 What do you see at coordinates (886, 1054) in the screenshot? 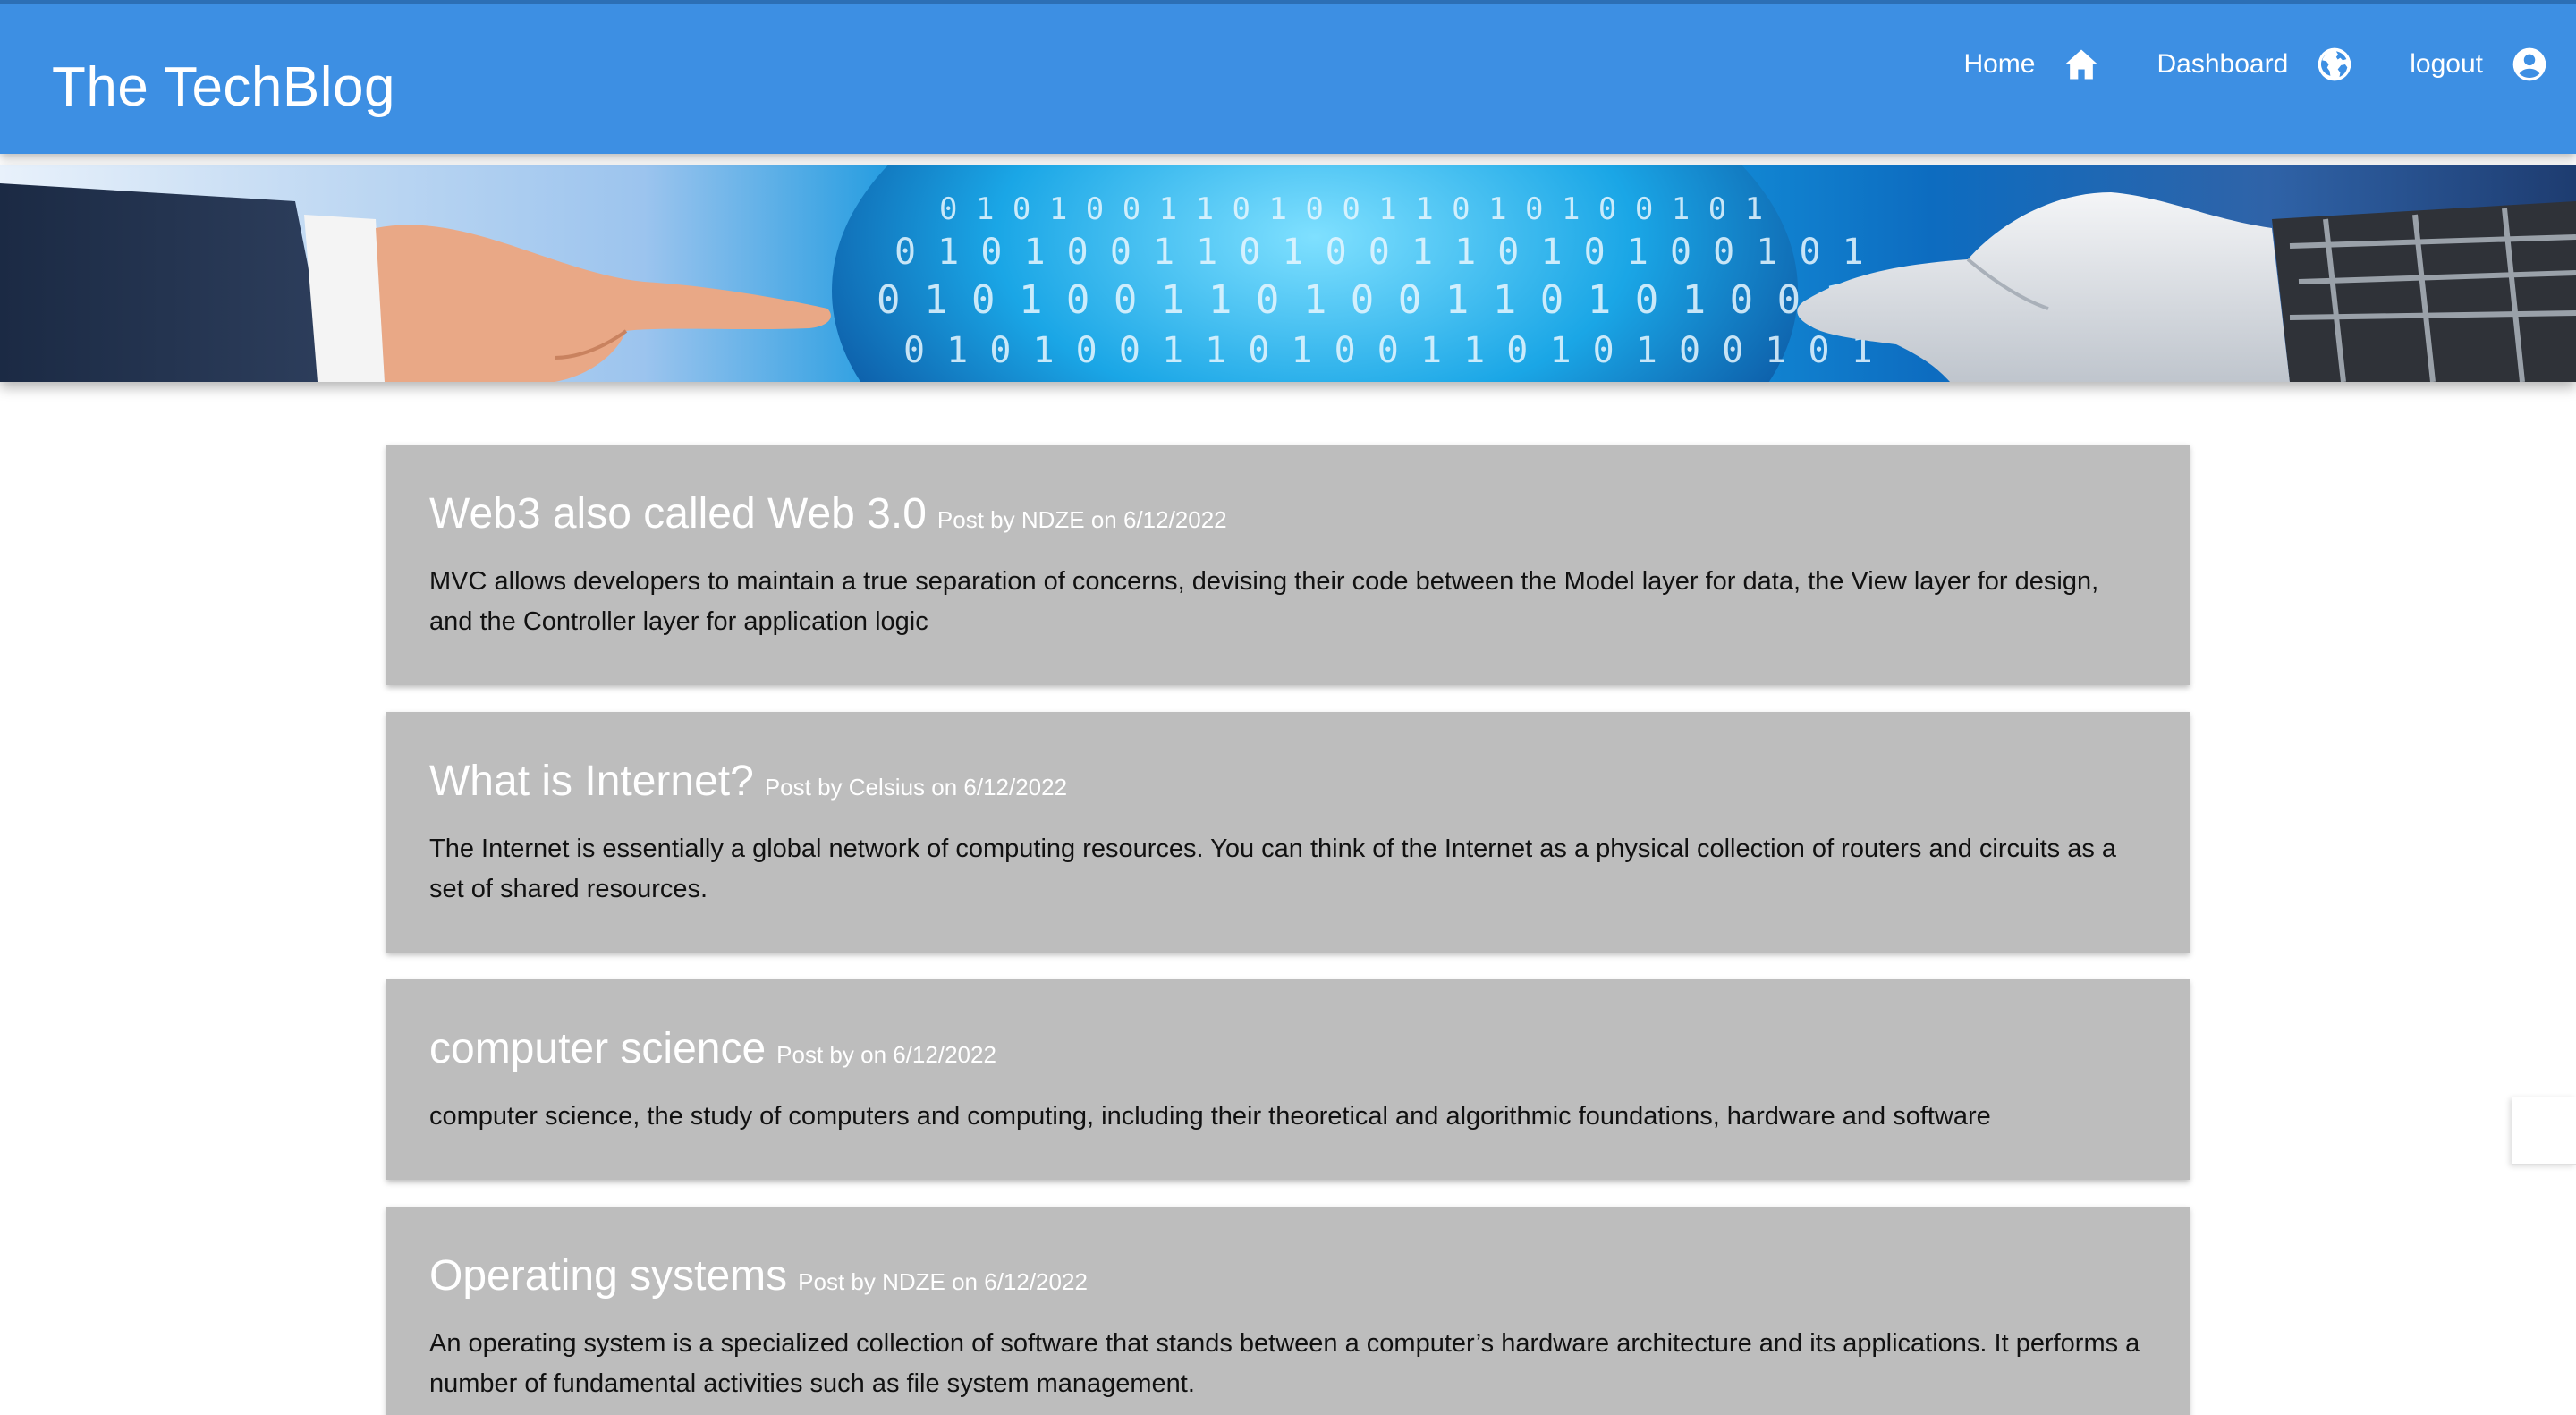
I see `post-meta: Post by on 6/12/2022` at bounding box center [886, 1054].